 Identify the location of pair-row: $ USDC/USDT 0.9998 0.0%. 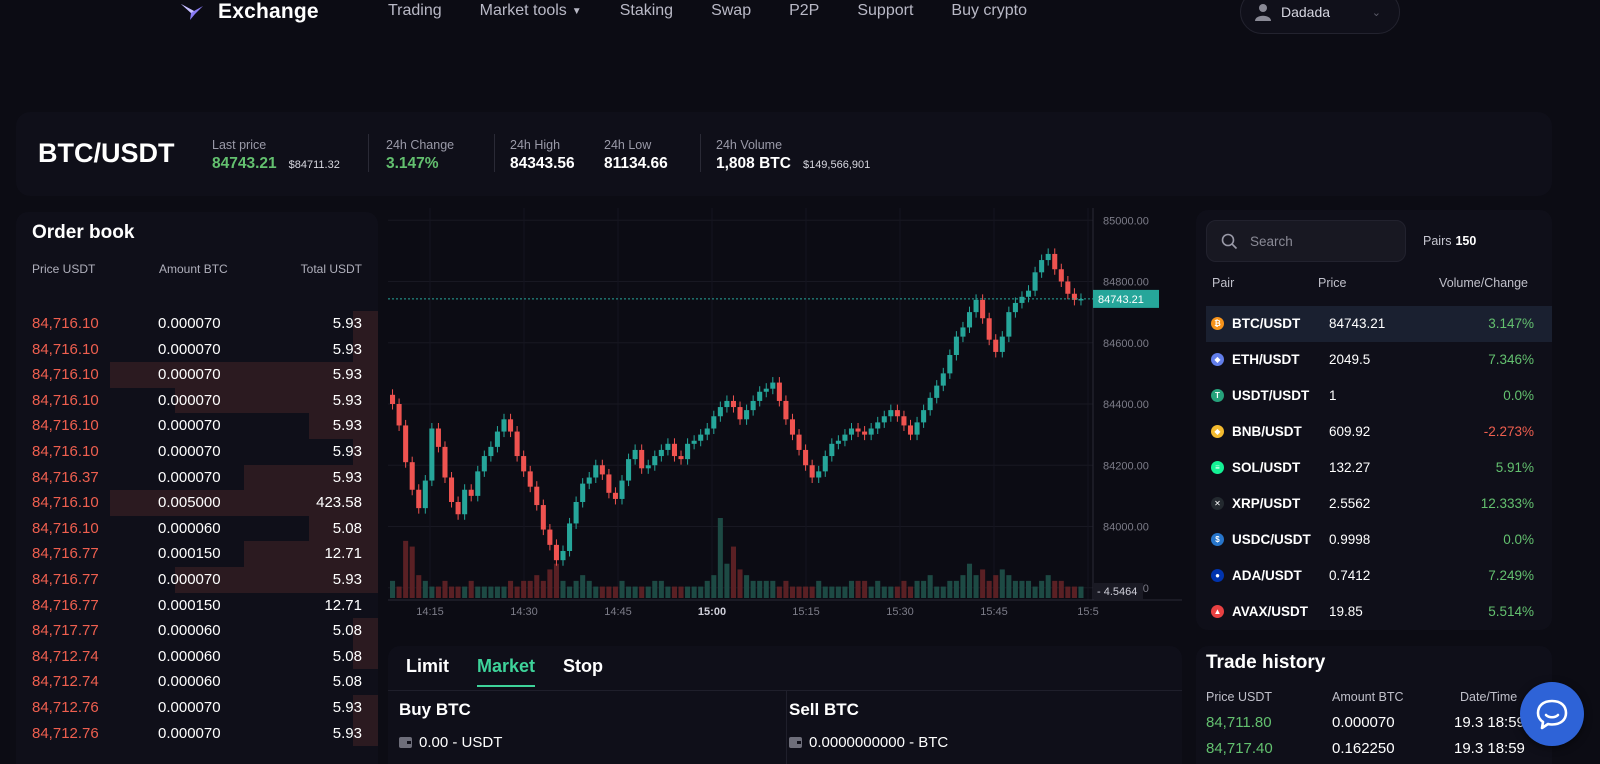
(1379, 540).